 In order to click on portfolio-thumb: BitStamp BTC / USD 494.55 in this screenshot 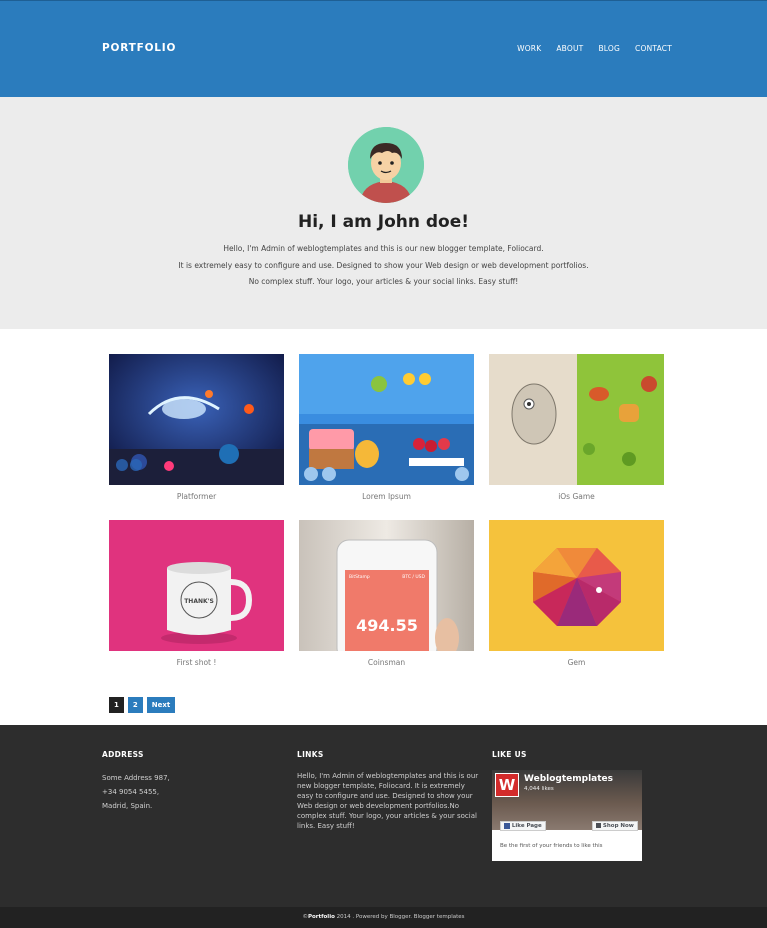, I will do `click(386, 585)`.